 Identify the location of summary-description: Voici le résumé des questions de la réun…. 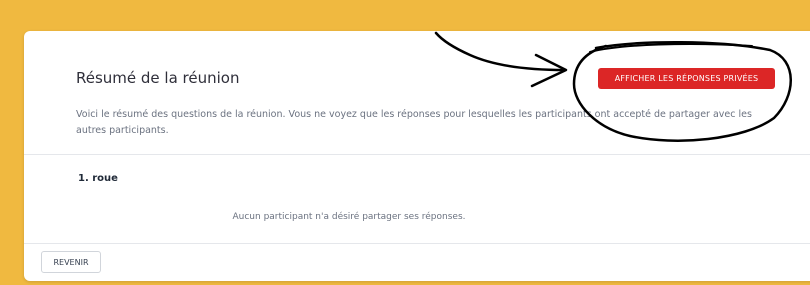
(414, 122).